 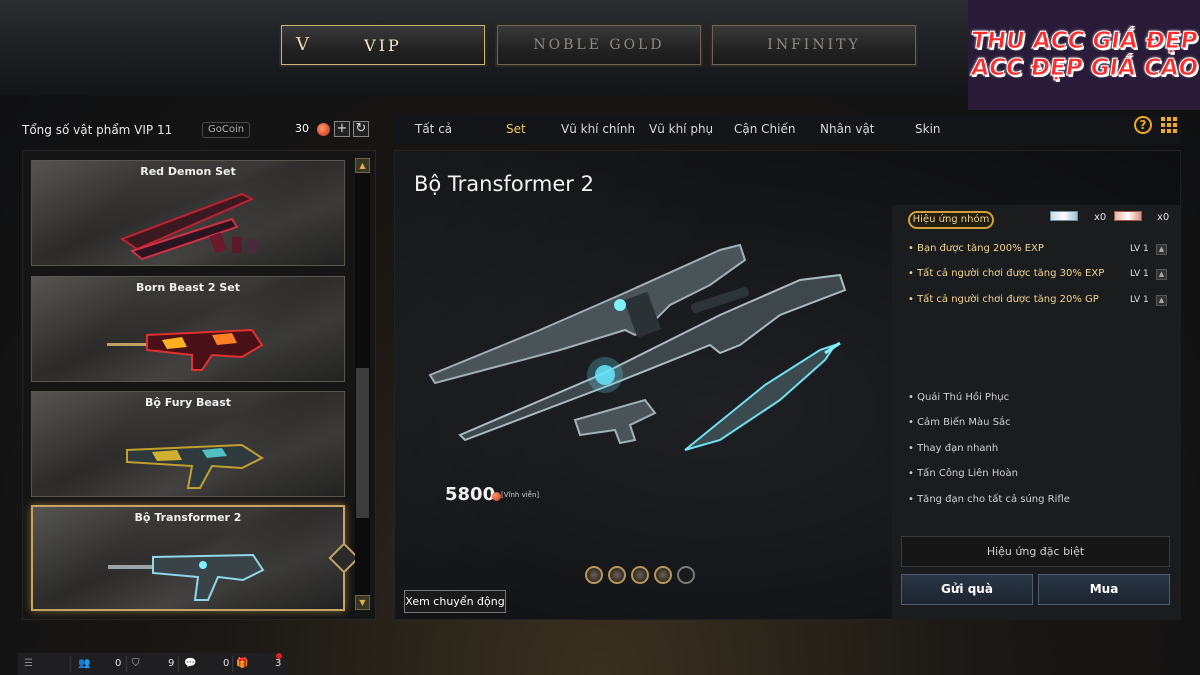 What do you see at coordinates (963, 473) in the screenshot?
I see `feature-item: • Tấn Công Liên Hoàn` at bounding box center [963, 473].